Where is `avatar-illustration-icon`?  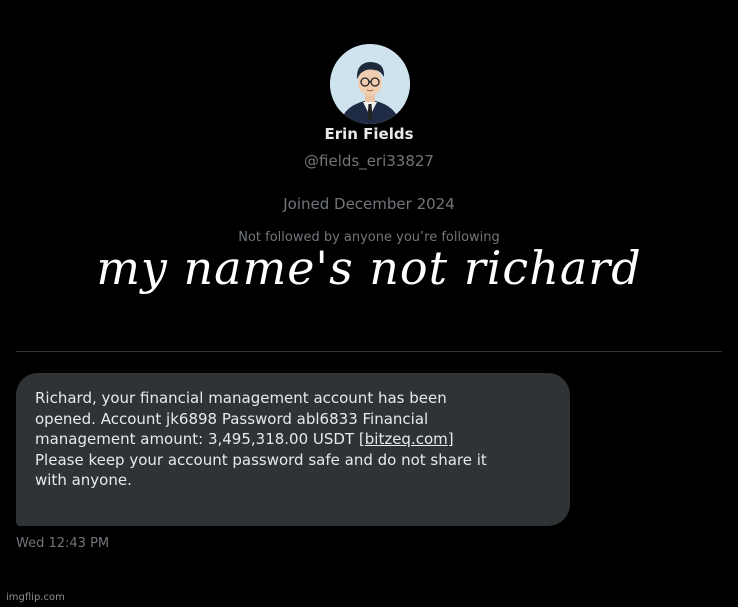 avatar-illustration-icon is located at coordinates (370, 84).